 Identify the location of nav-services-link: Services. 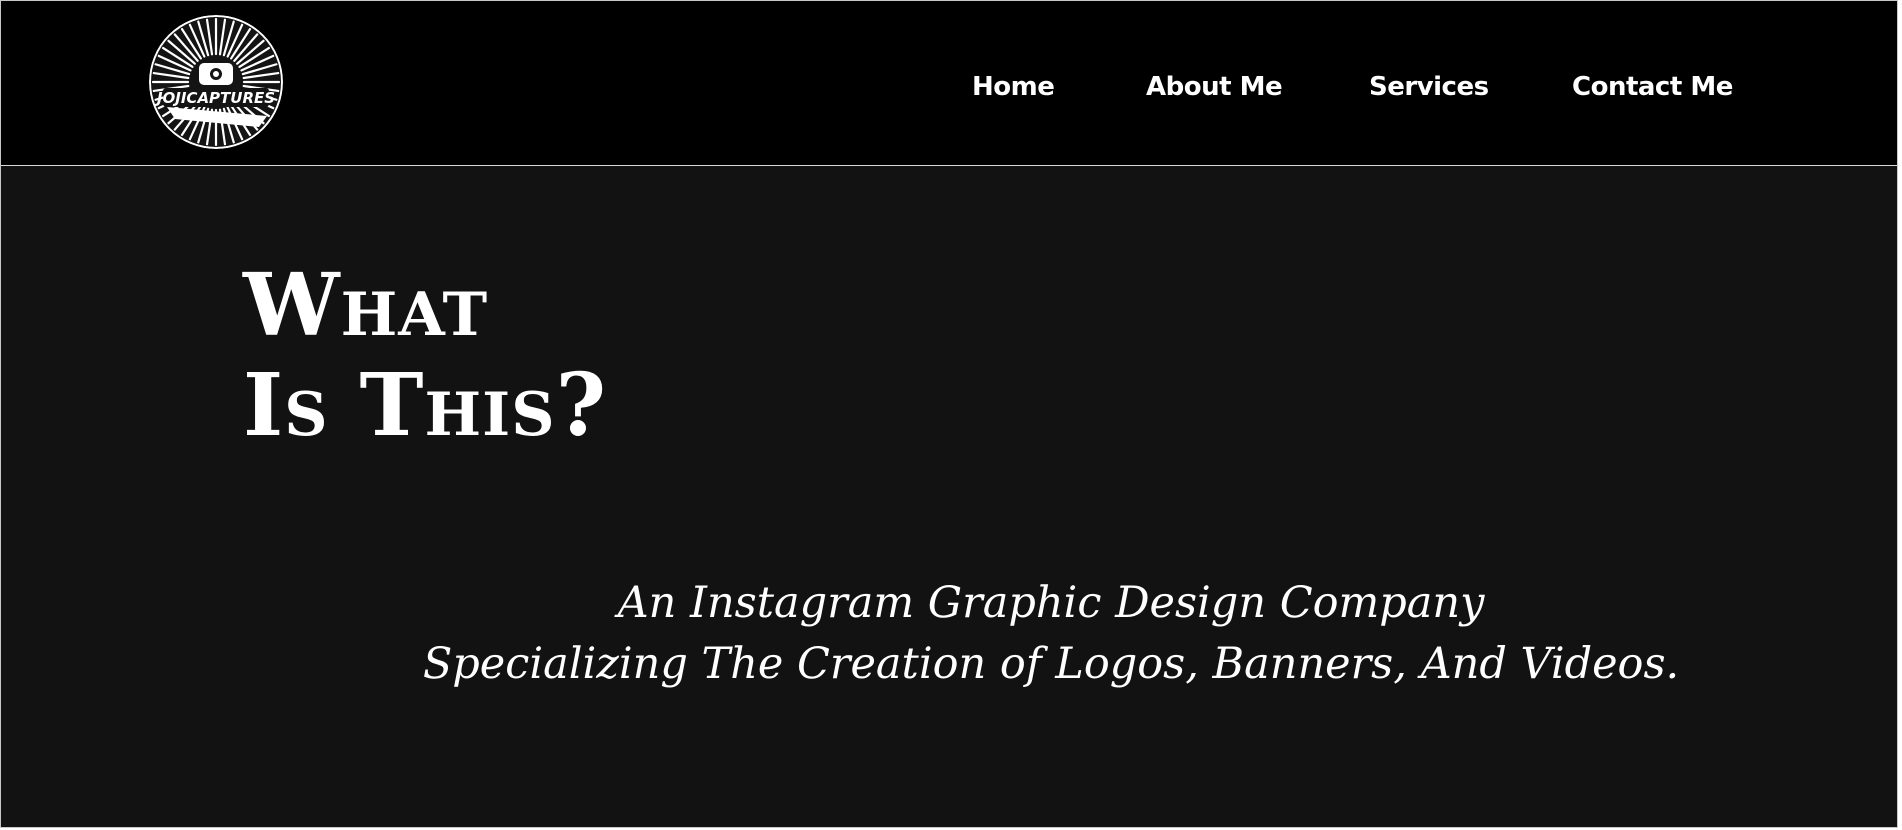
(1429, 87).